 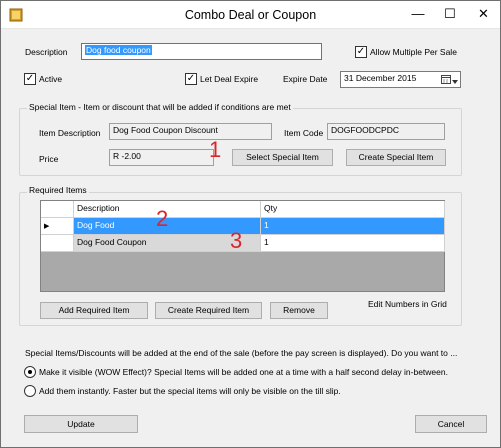 What do you see at coordinates (70, 133) in the screenshot?
I see `item-description-label: Item Description` at bounding box center [70, 133].